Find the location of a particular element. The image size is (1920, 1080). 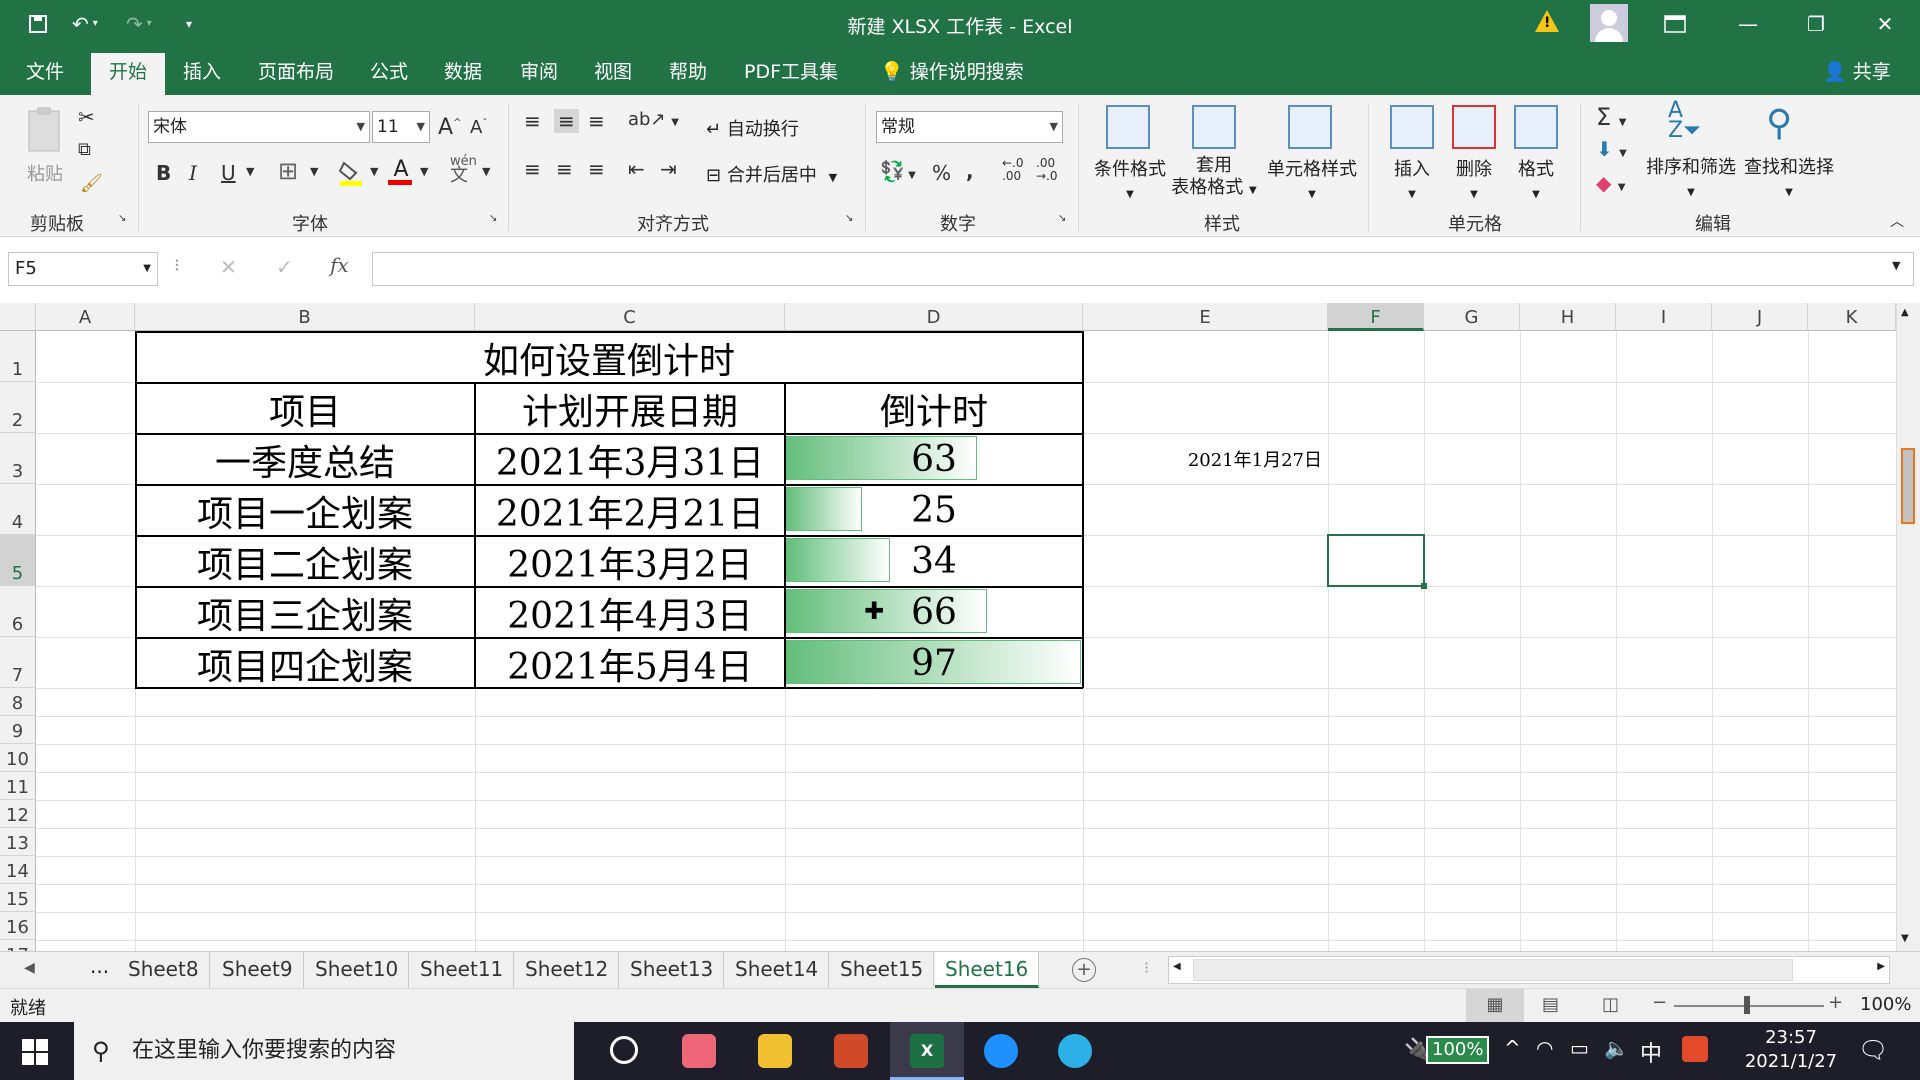

increase-indent-icon: ⇥ is located at coordinates (668, 169).